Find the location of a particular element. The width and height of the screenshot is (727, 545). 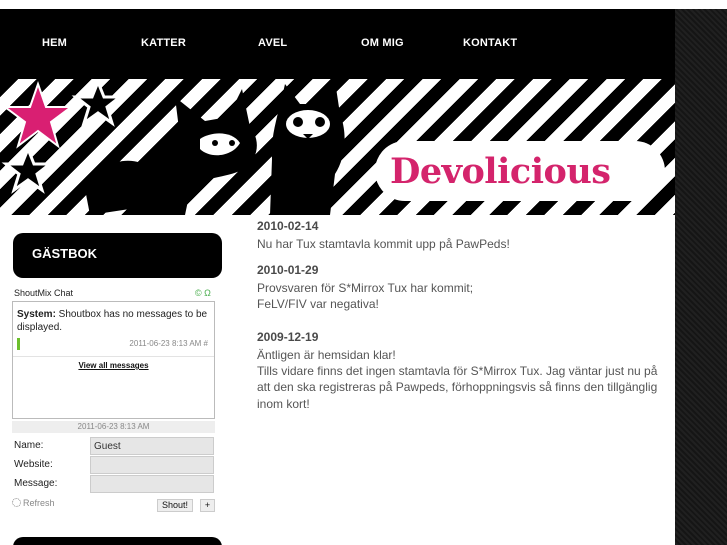

name-label: Name: is located at coordinates (29, 445).